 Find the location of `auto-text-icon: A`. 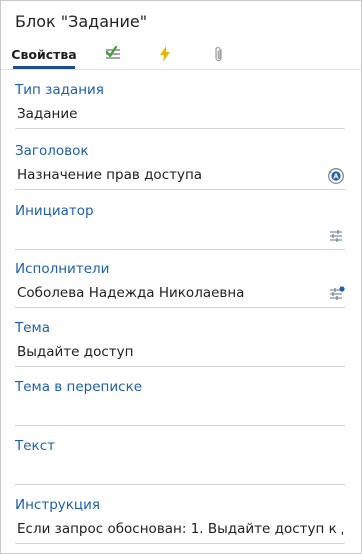

auto-text-icon: A is located at coordinates (336, 176).